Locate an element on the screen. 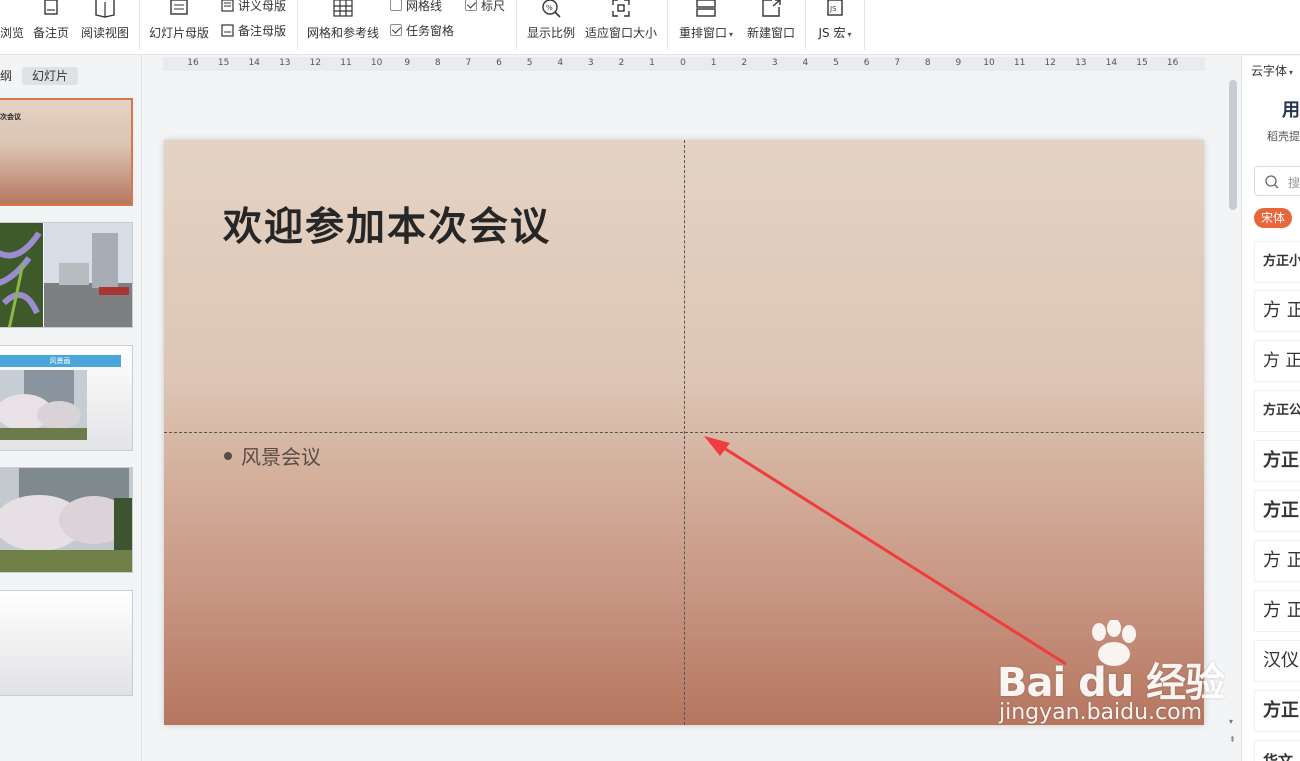 The height and width of the screenshot is (761, 1300). page-up-icon: ⇞ is located at coordinates (1232, 739).